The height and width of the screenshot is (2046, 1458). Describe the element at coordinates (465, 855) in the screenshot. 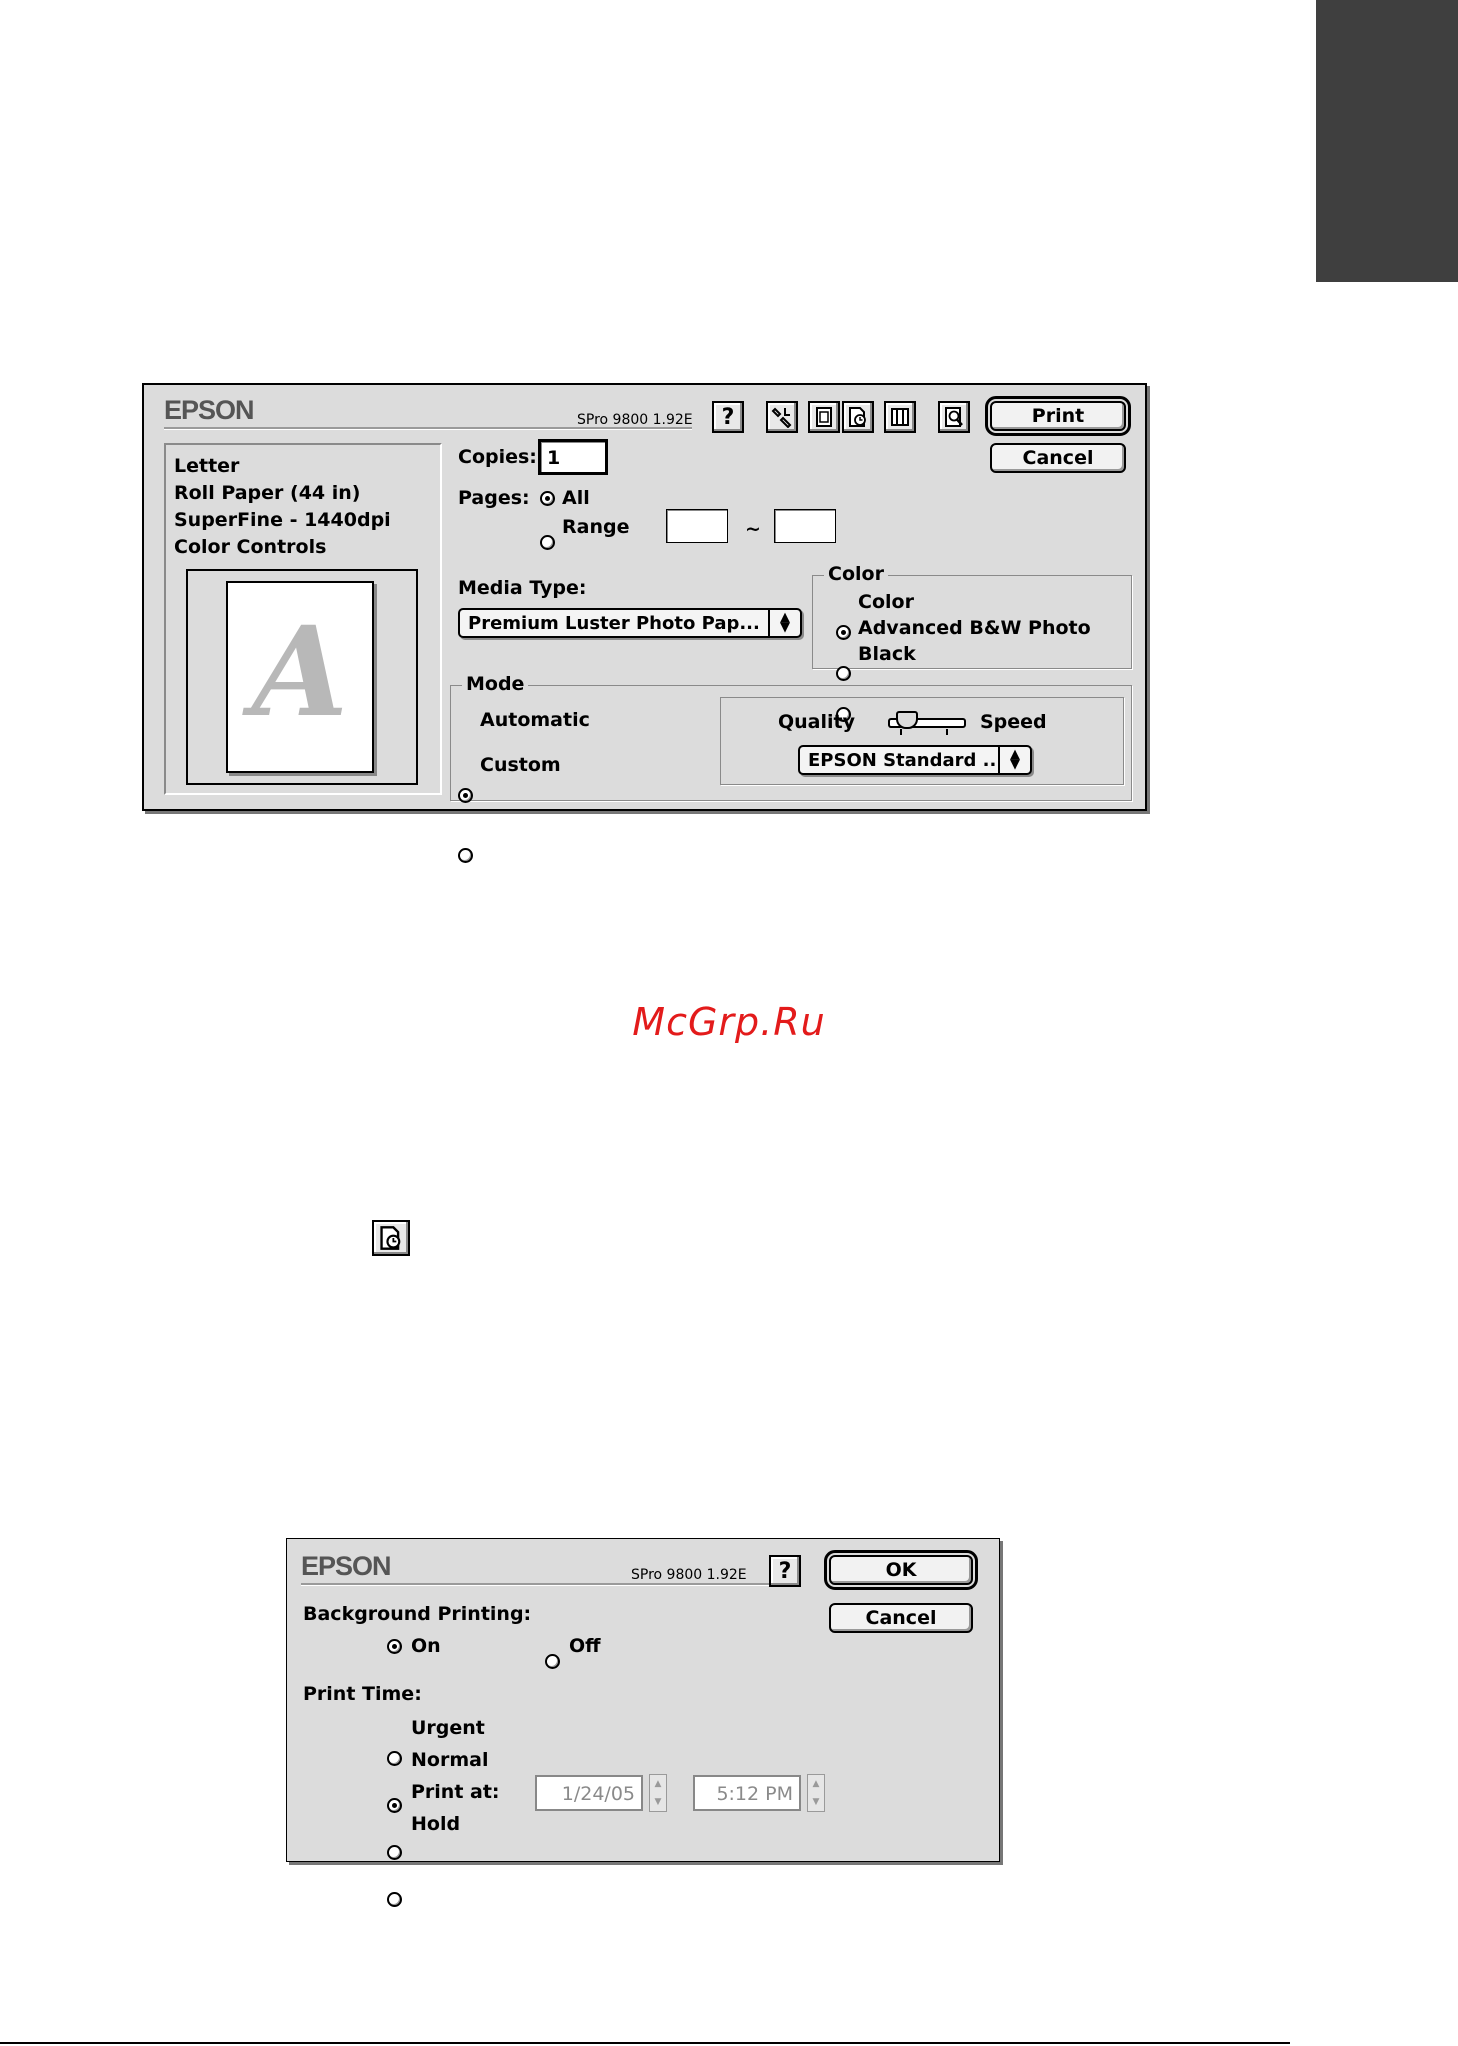

I see `mode-radio-custom` at that location.